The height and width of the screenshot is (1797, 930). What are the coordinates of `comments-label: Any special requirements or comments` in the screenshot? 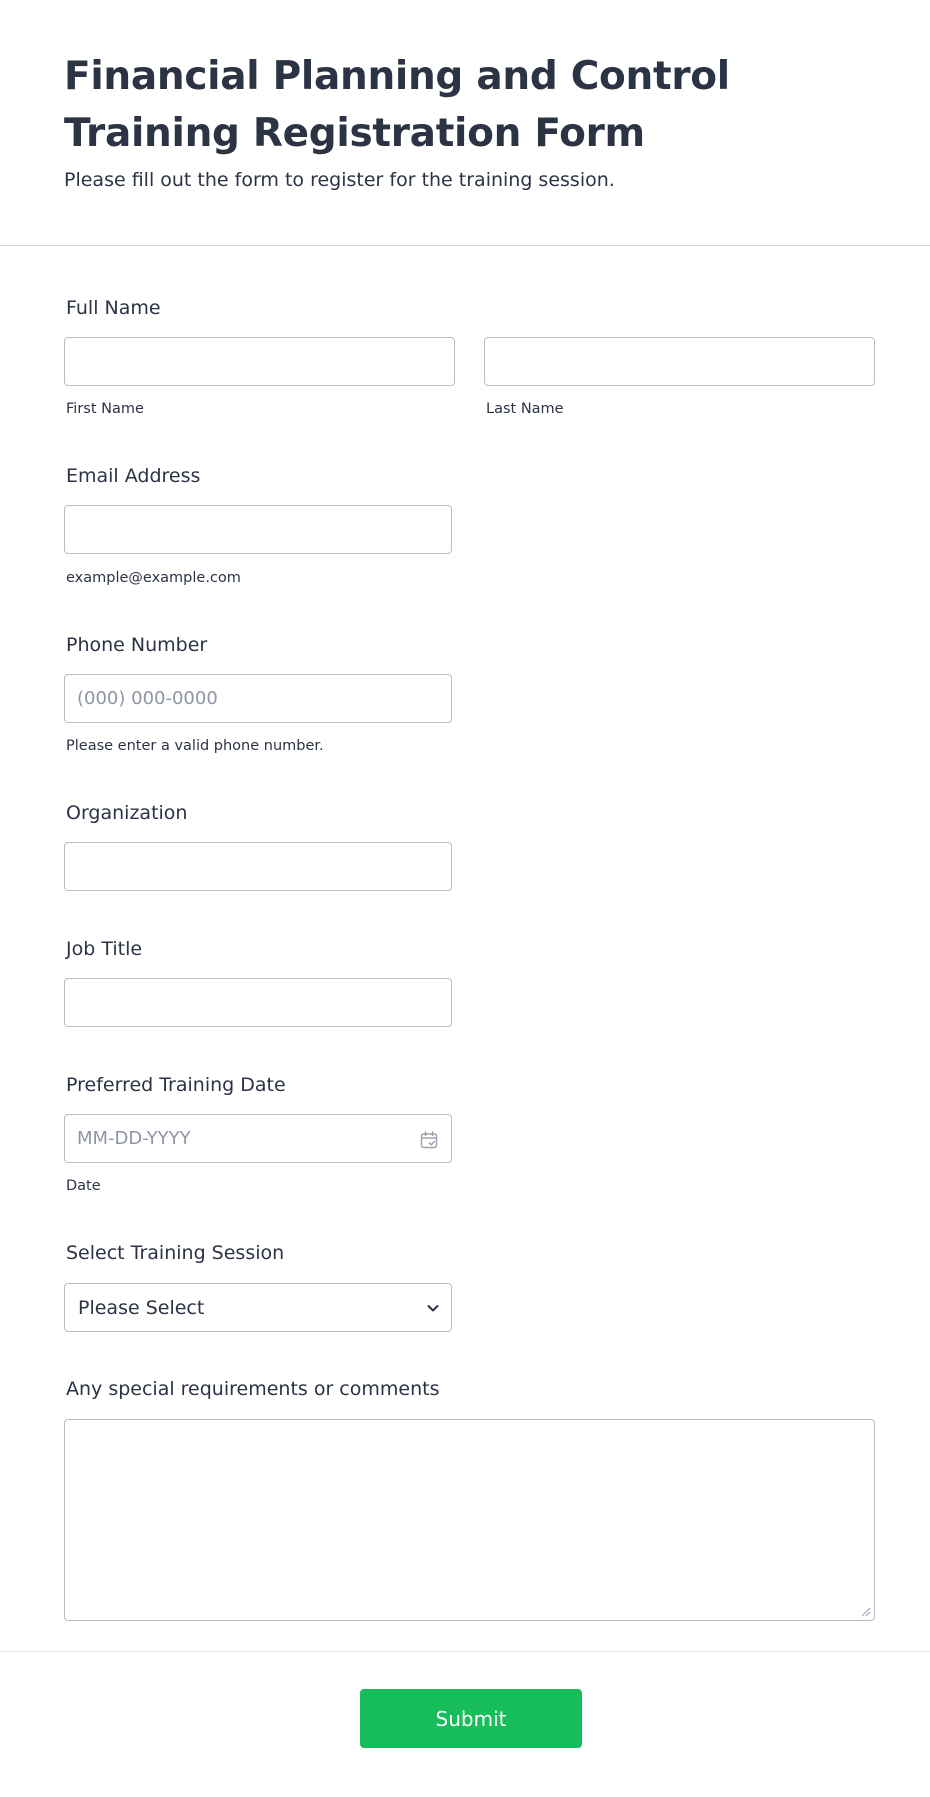 It's located at (253, 1389).